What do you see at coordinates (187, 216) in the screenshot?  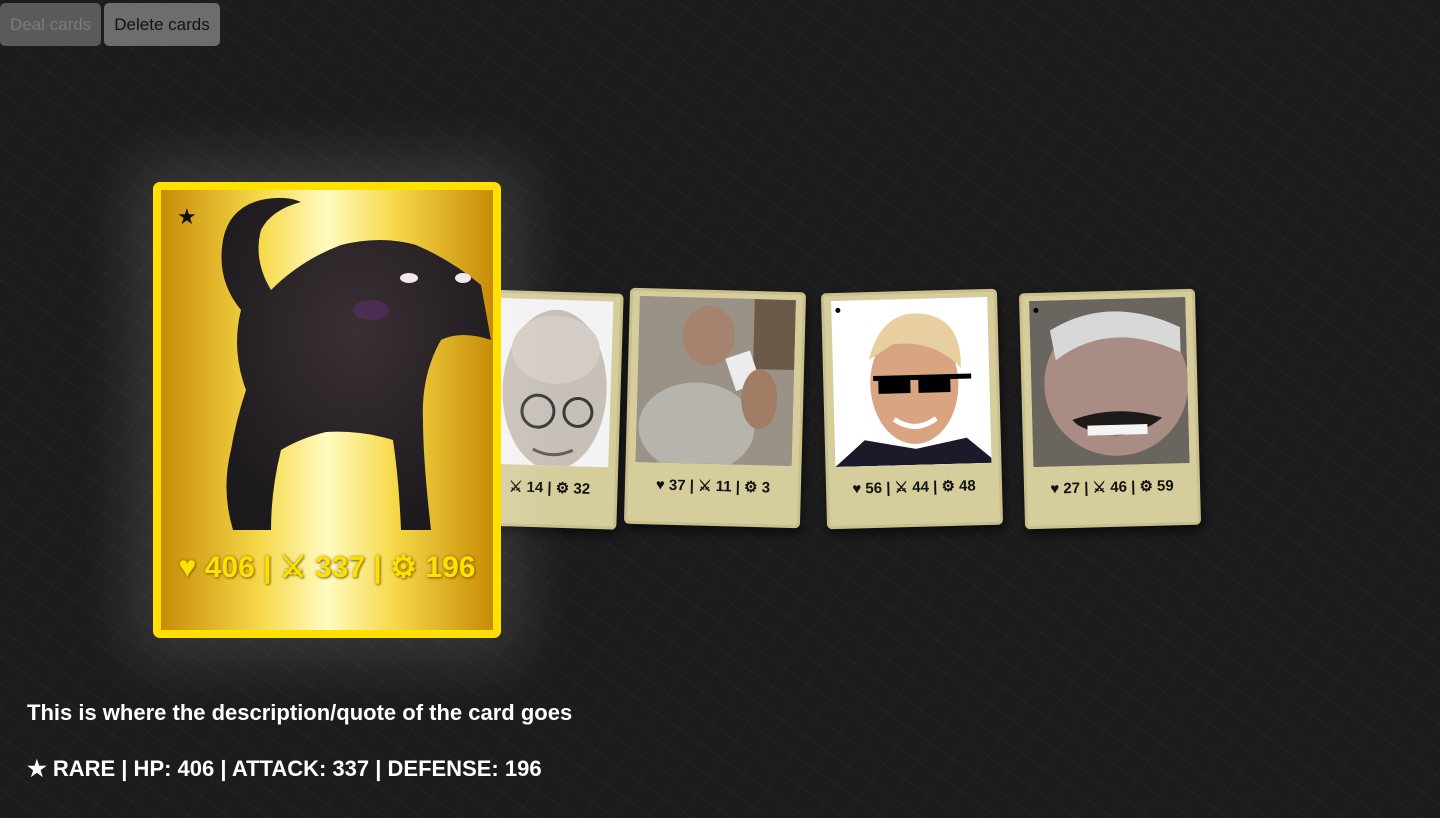 I see `rare-star-icon: ★` at bounding box center [187, 216].